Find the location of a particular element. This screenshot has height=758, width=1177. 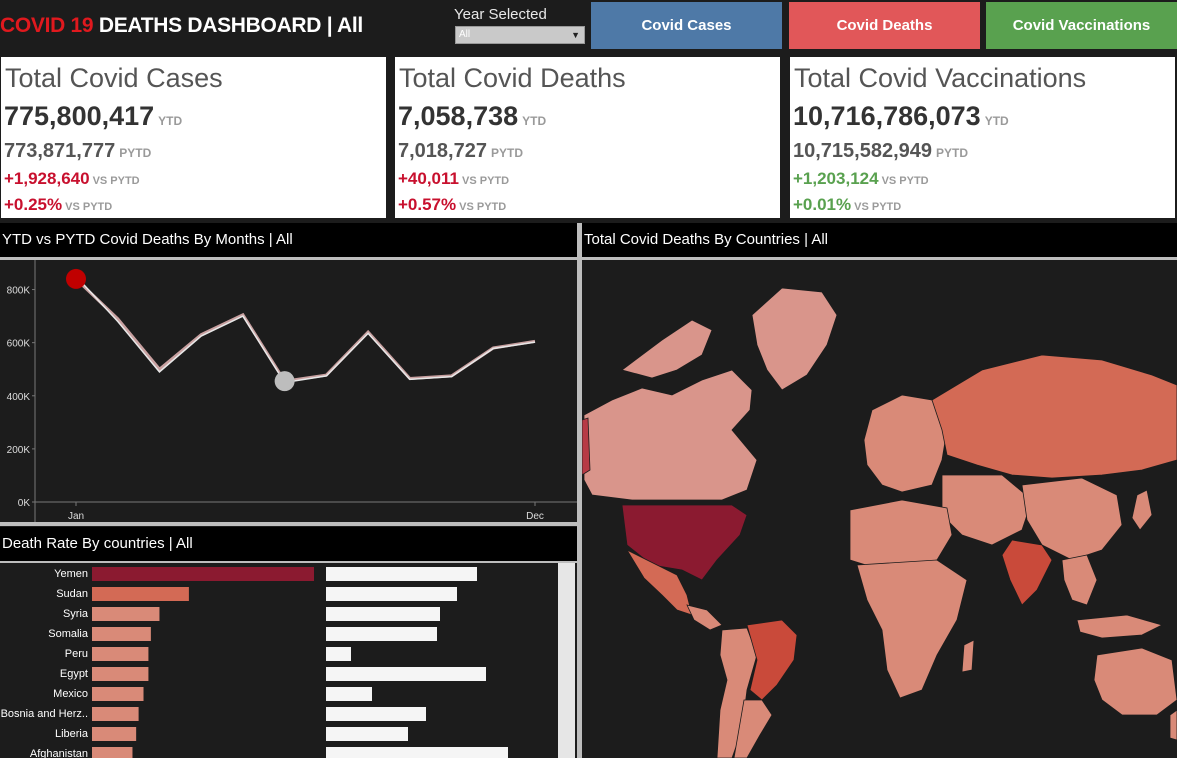

kpi-title: Total Covid Vaccinations is located at coordinates (940, 78).